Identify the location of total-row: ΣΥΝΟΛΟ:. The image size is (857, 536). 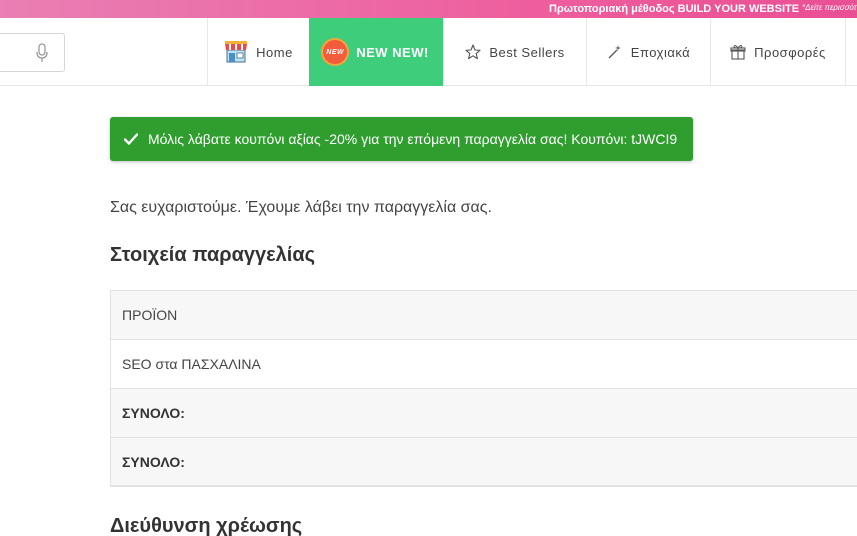
(484, 462).